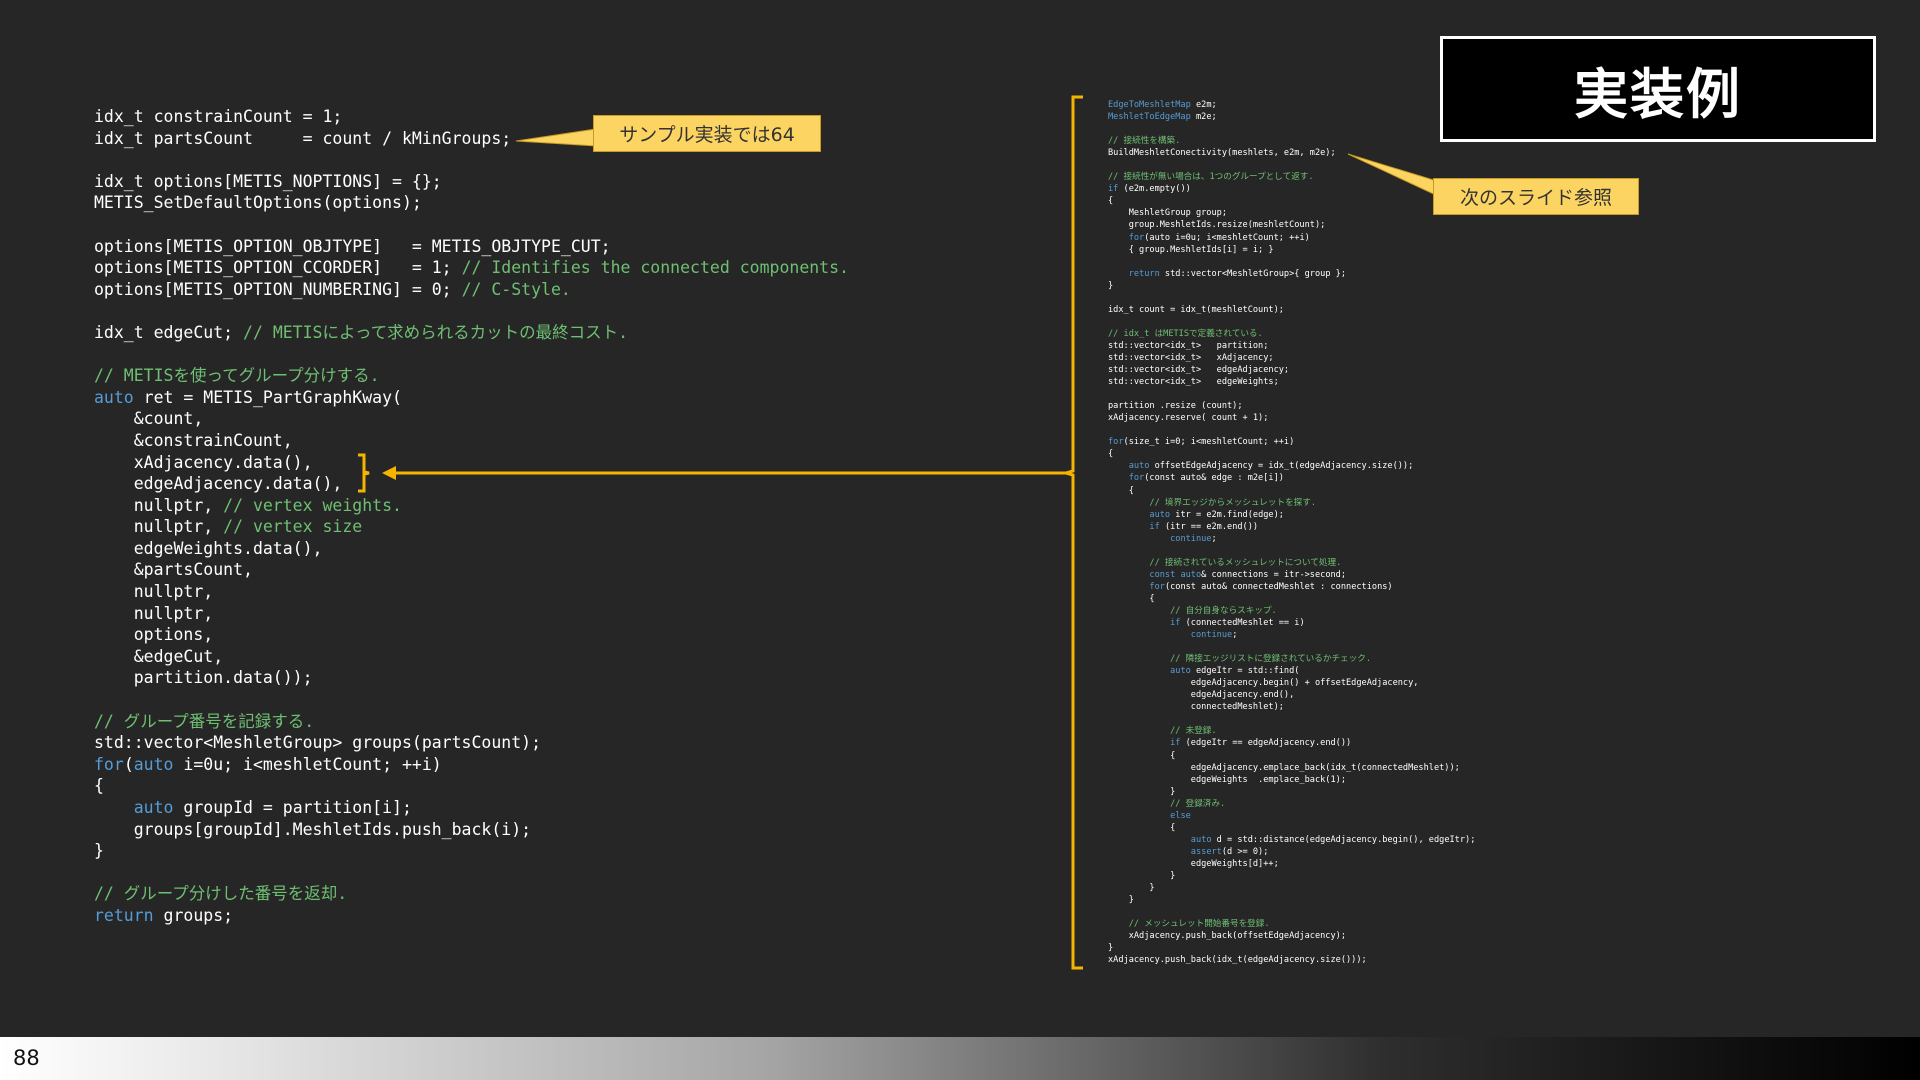  What do you see at coordinates (364, 473) in the screenshot?
I see `main-code-bracket` at bounding box center [364, 473].